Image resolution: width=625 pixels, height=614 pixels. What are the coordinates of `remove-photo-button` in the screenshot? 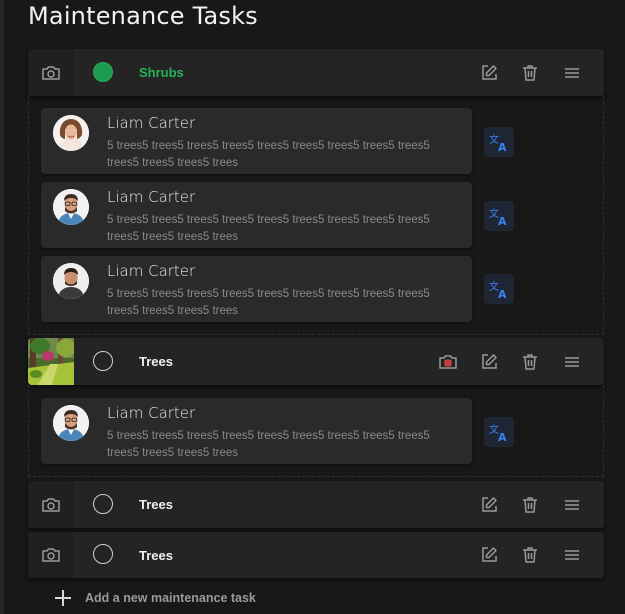 It's located at (448, 362).